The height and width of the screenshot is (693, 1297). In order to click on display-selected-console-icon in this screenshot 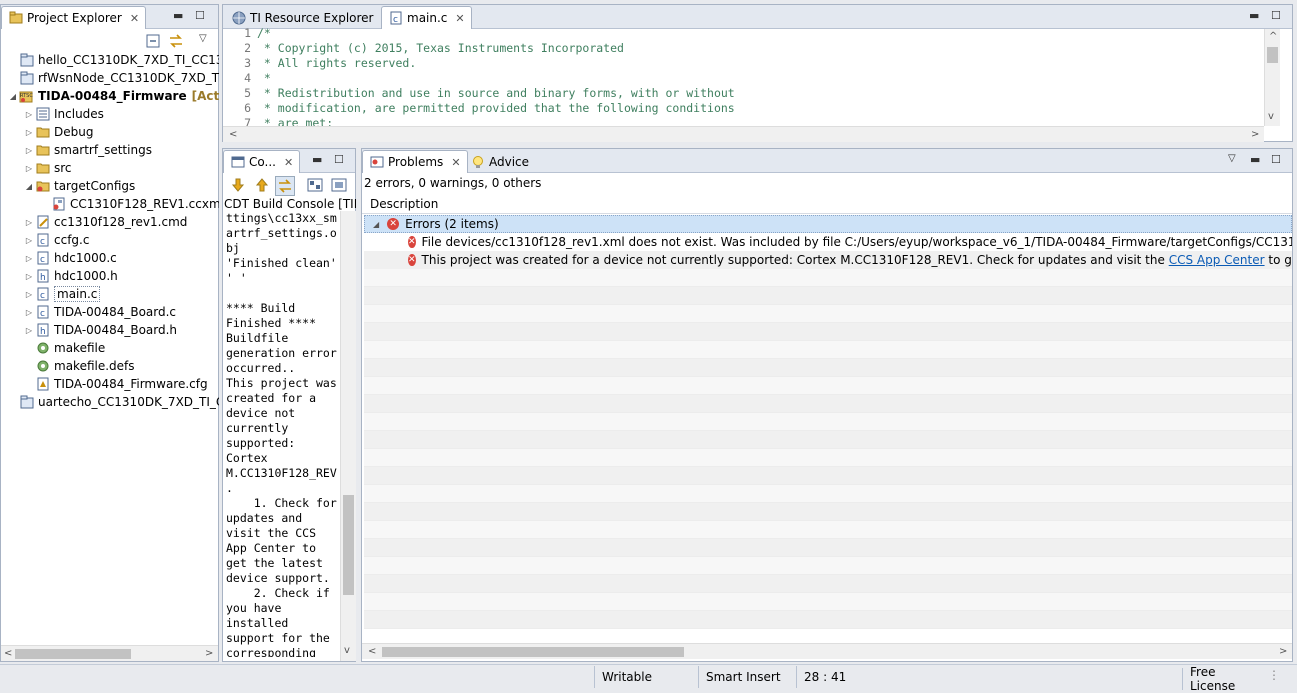, I will do `click(315, 186)`.